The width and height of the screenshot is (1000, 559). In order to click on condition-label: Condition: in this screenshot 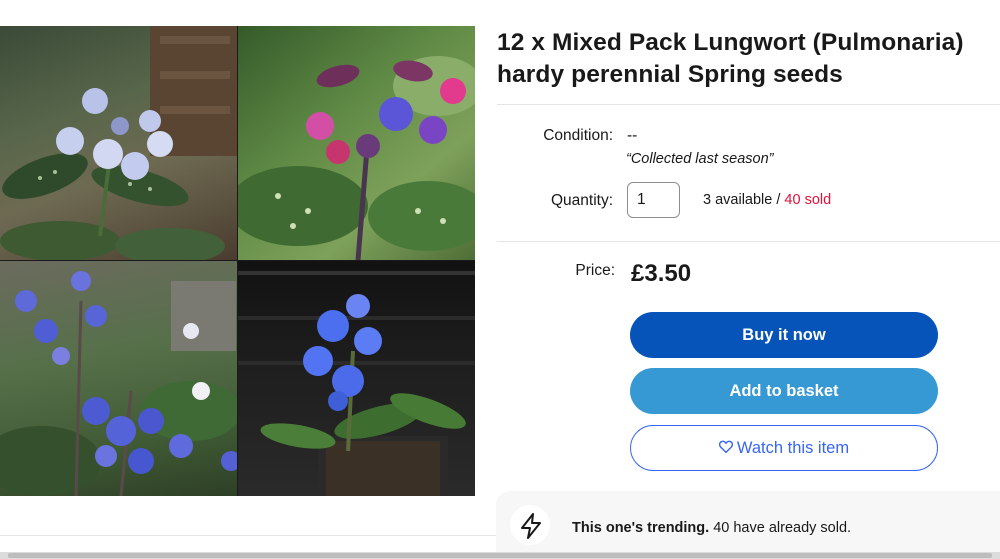, I will do `click(578, 135)`.